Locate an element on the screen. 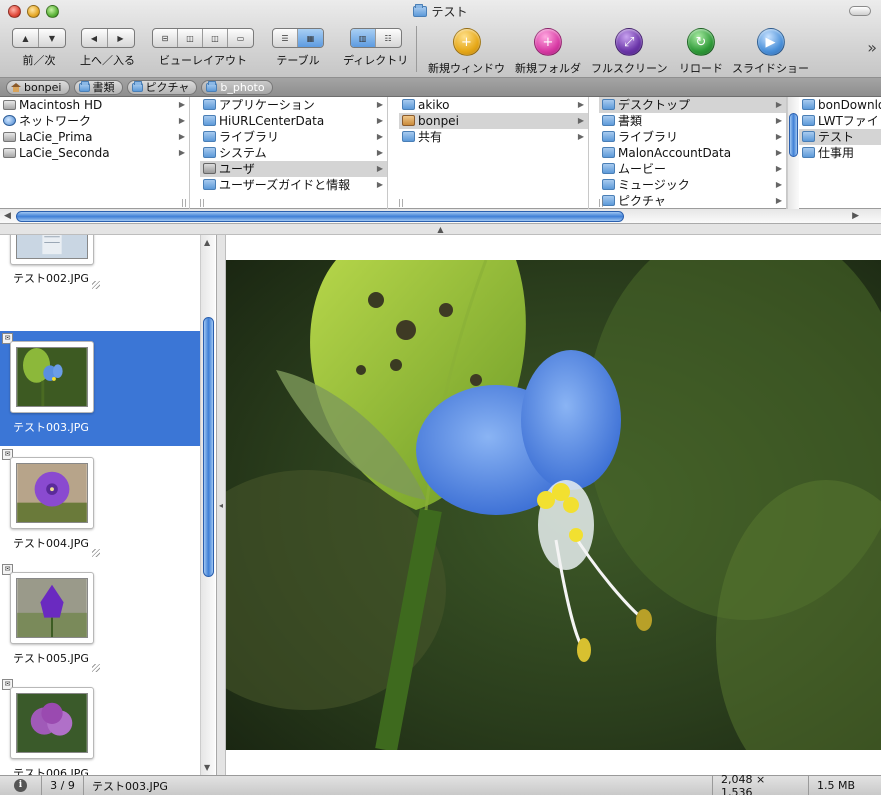 The width and height of the screenshot is (881, 795). crumb-home: bonpei is located at coordinates (38, 87).